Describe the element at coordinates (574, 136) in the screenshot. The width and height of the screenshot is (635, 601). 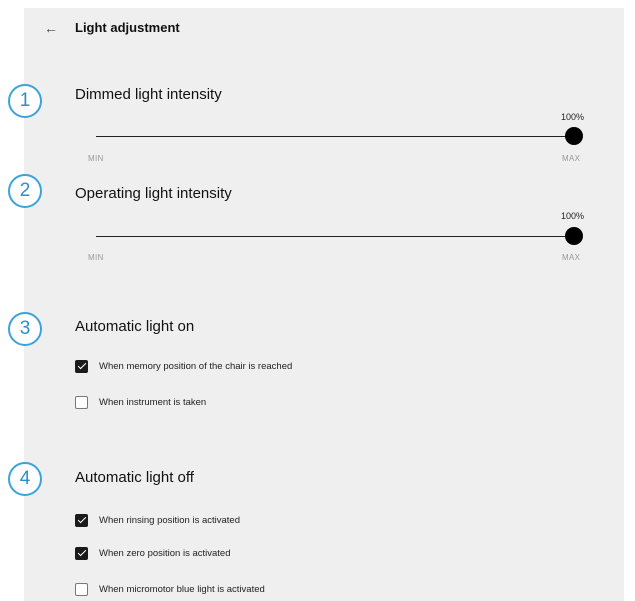
I see `dimmed-intensity-slider-thumb` at that location.